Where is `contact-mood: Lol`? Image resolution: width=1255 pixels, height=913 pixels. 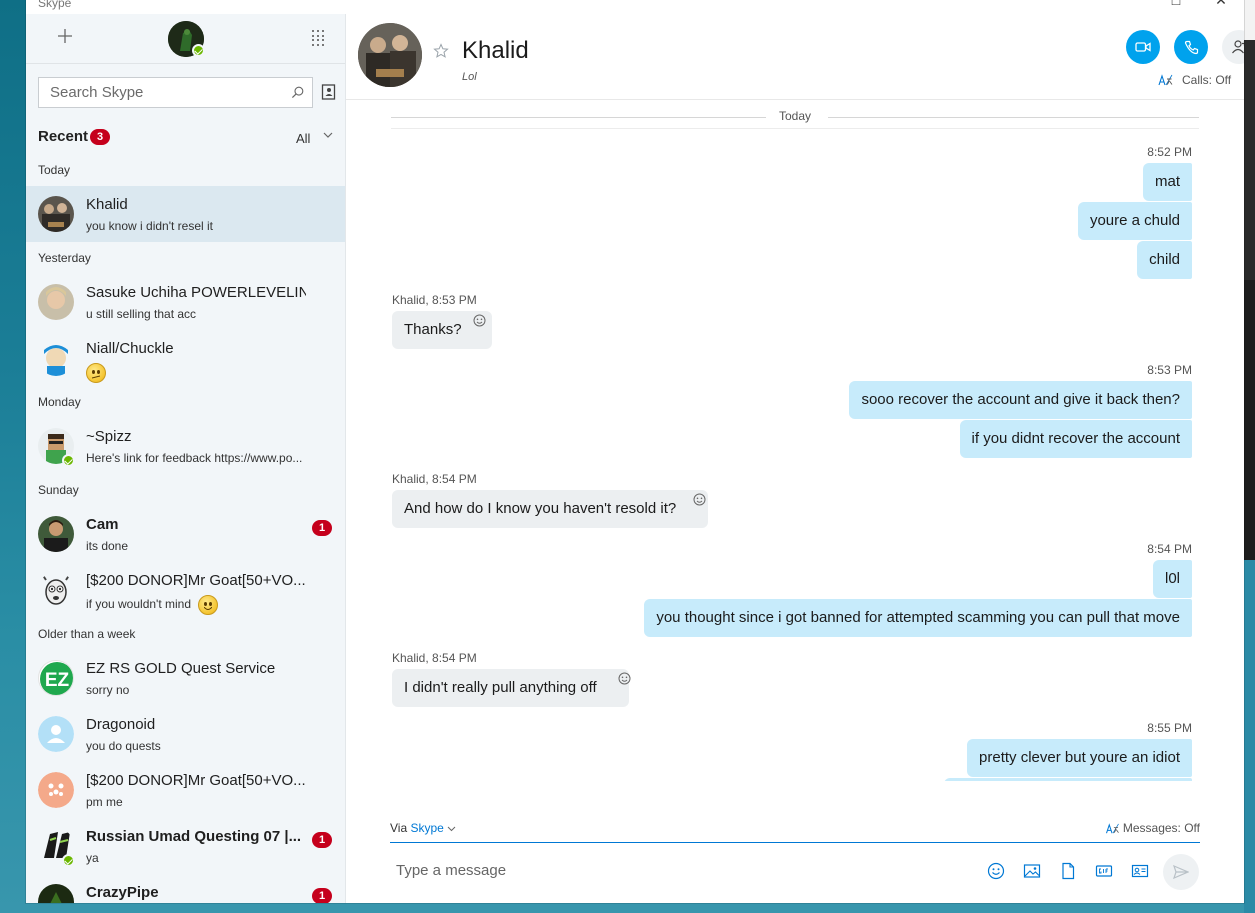 contact-mood: Lol is located at coordinates (469, 77).